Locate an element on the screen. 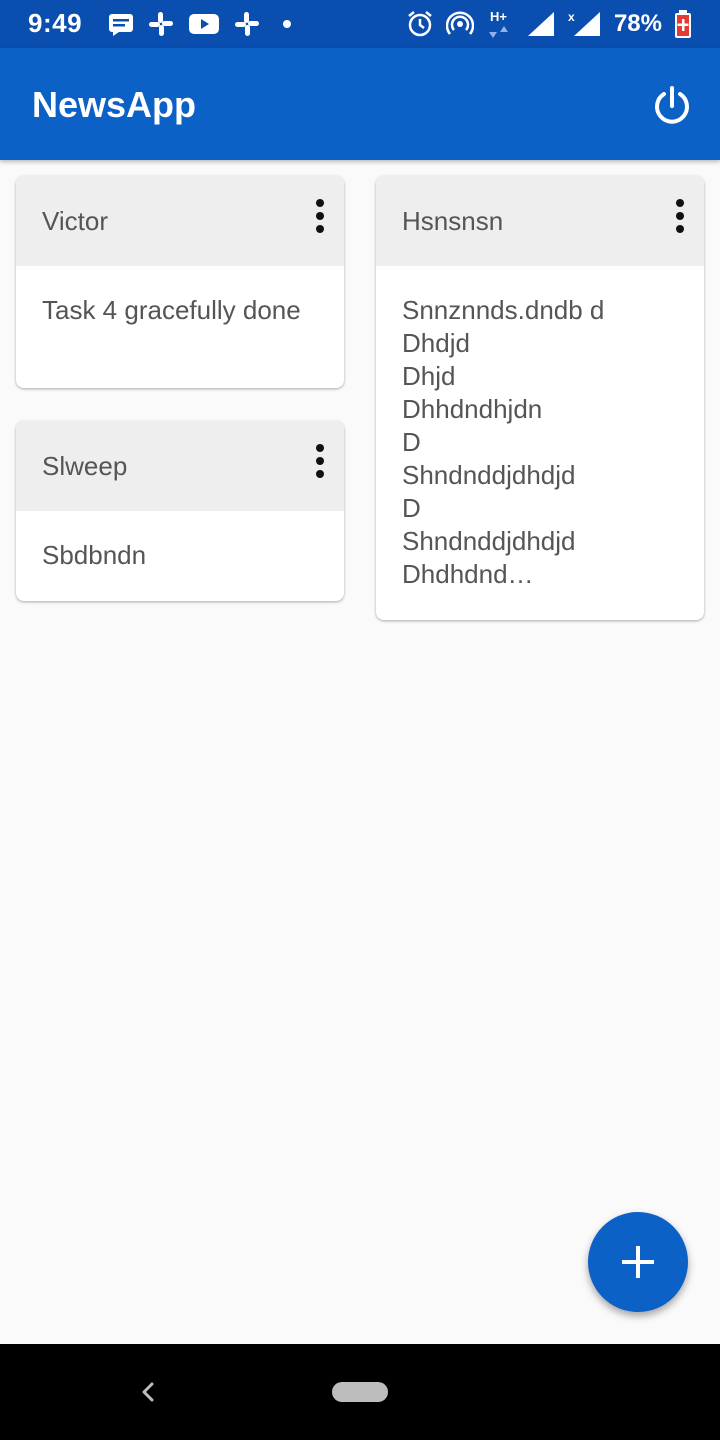  card-body-line: Snnznnds.dndb d is located at coordinates (503, 310).